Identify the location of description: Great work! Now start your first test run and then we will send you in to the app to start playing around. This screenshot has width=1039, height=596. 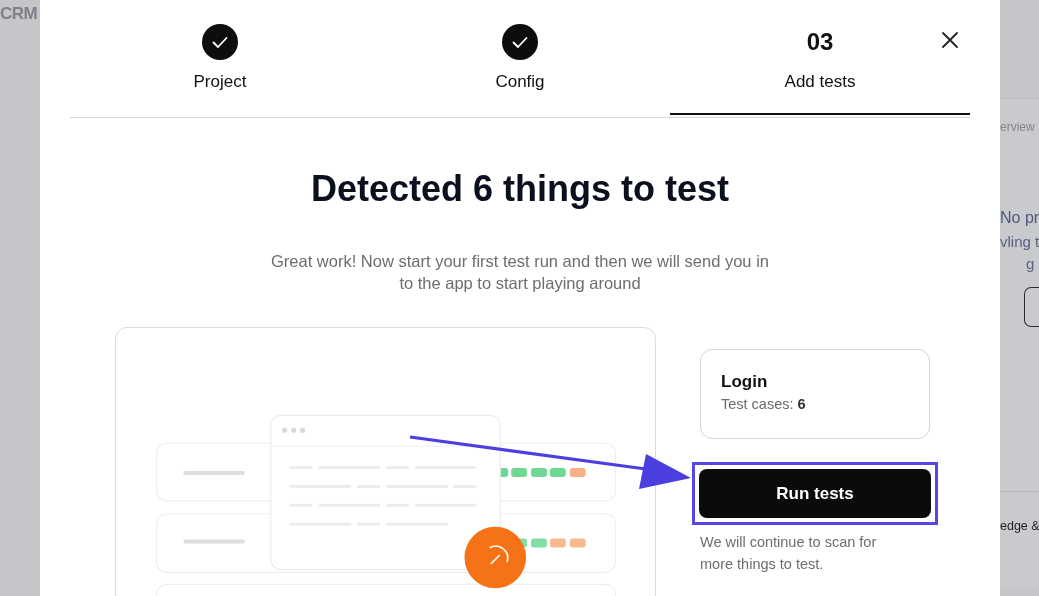
(520, 272).